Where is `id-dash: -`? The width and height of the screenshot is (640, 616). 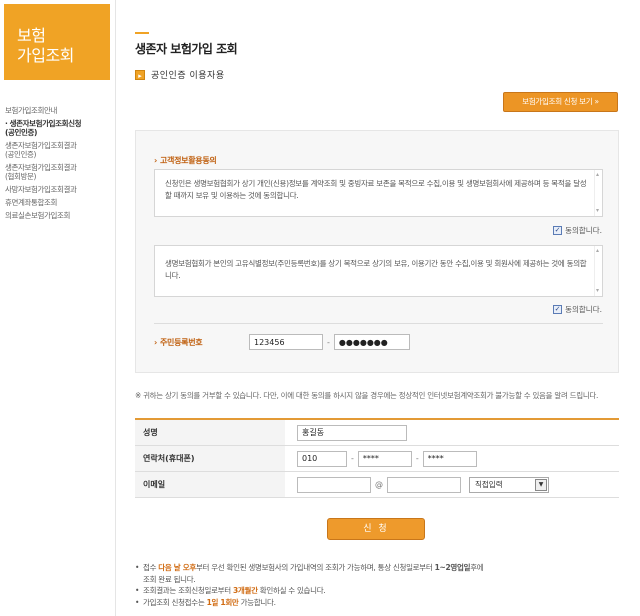
id-dash: - is located at coordinates (328, 342).